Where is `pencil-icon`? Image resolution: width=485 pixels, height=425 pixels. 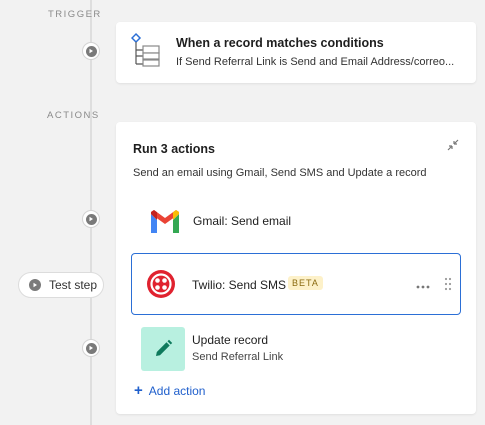
pencil-icon is located at coordinates (163, 349).